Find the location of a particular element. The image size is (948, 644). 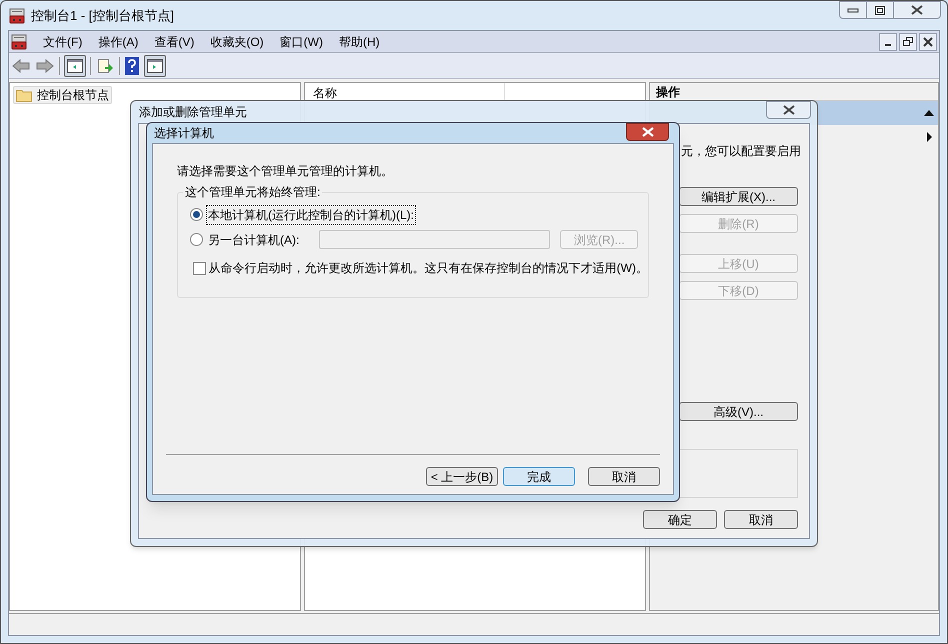

menu-item: 帮助(H) is located at coordinates (359, 41).